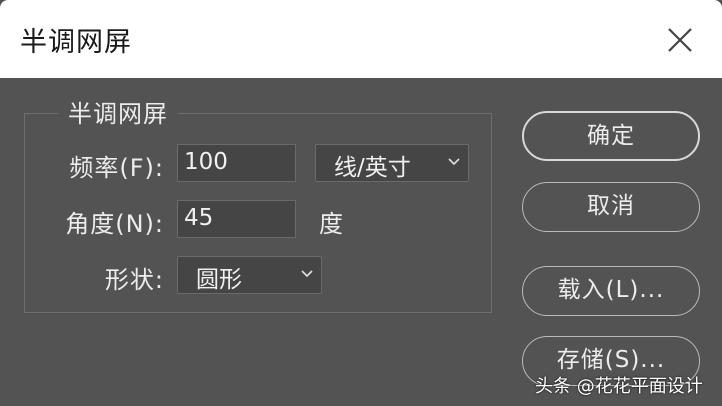 The height and width of the screenshot is (406, 722). Describe the element at coordinates (619, 386) in the screenshot. I see `watermark-text: 头条 @花花平面设计` at that location.